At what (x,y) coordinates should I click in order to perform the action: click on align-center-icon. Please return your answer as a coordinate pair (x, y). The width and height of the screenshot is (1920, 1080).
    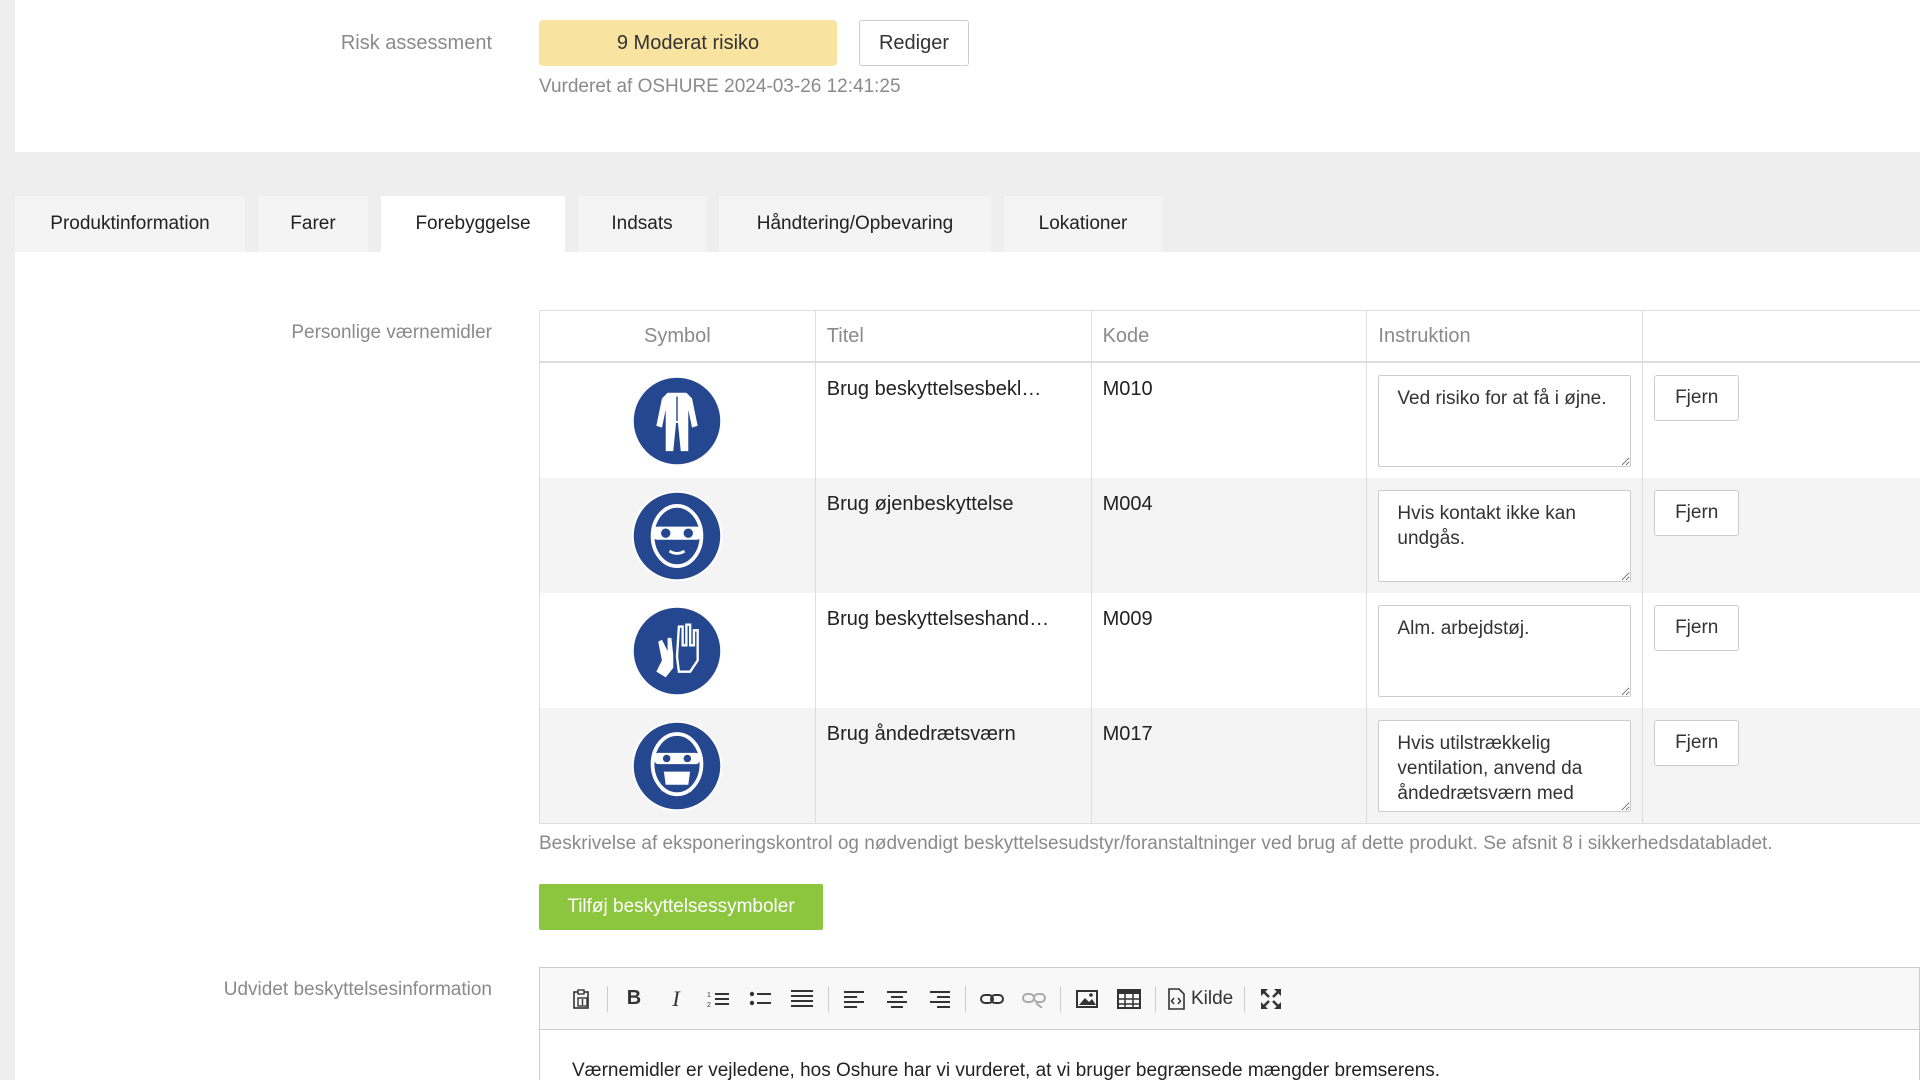
    Looking at the image, I should click on (897, 999).